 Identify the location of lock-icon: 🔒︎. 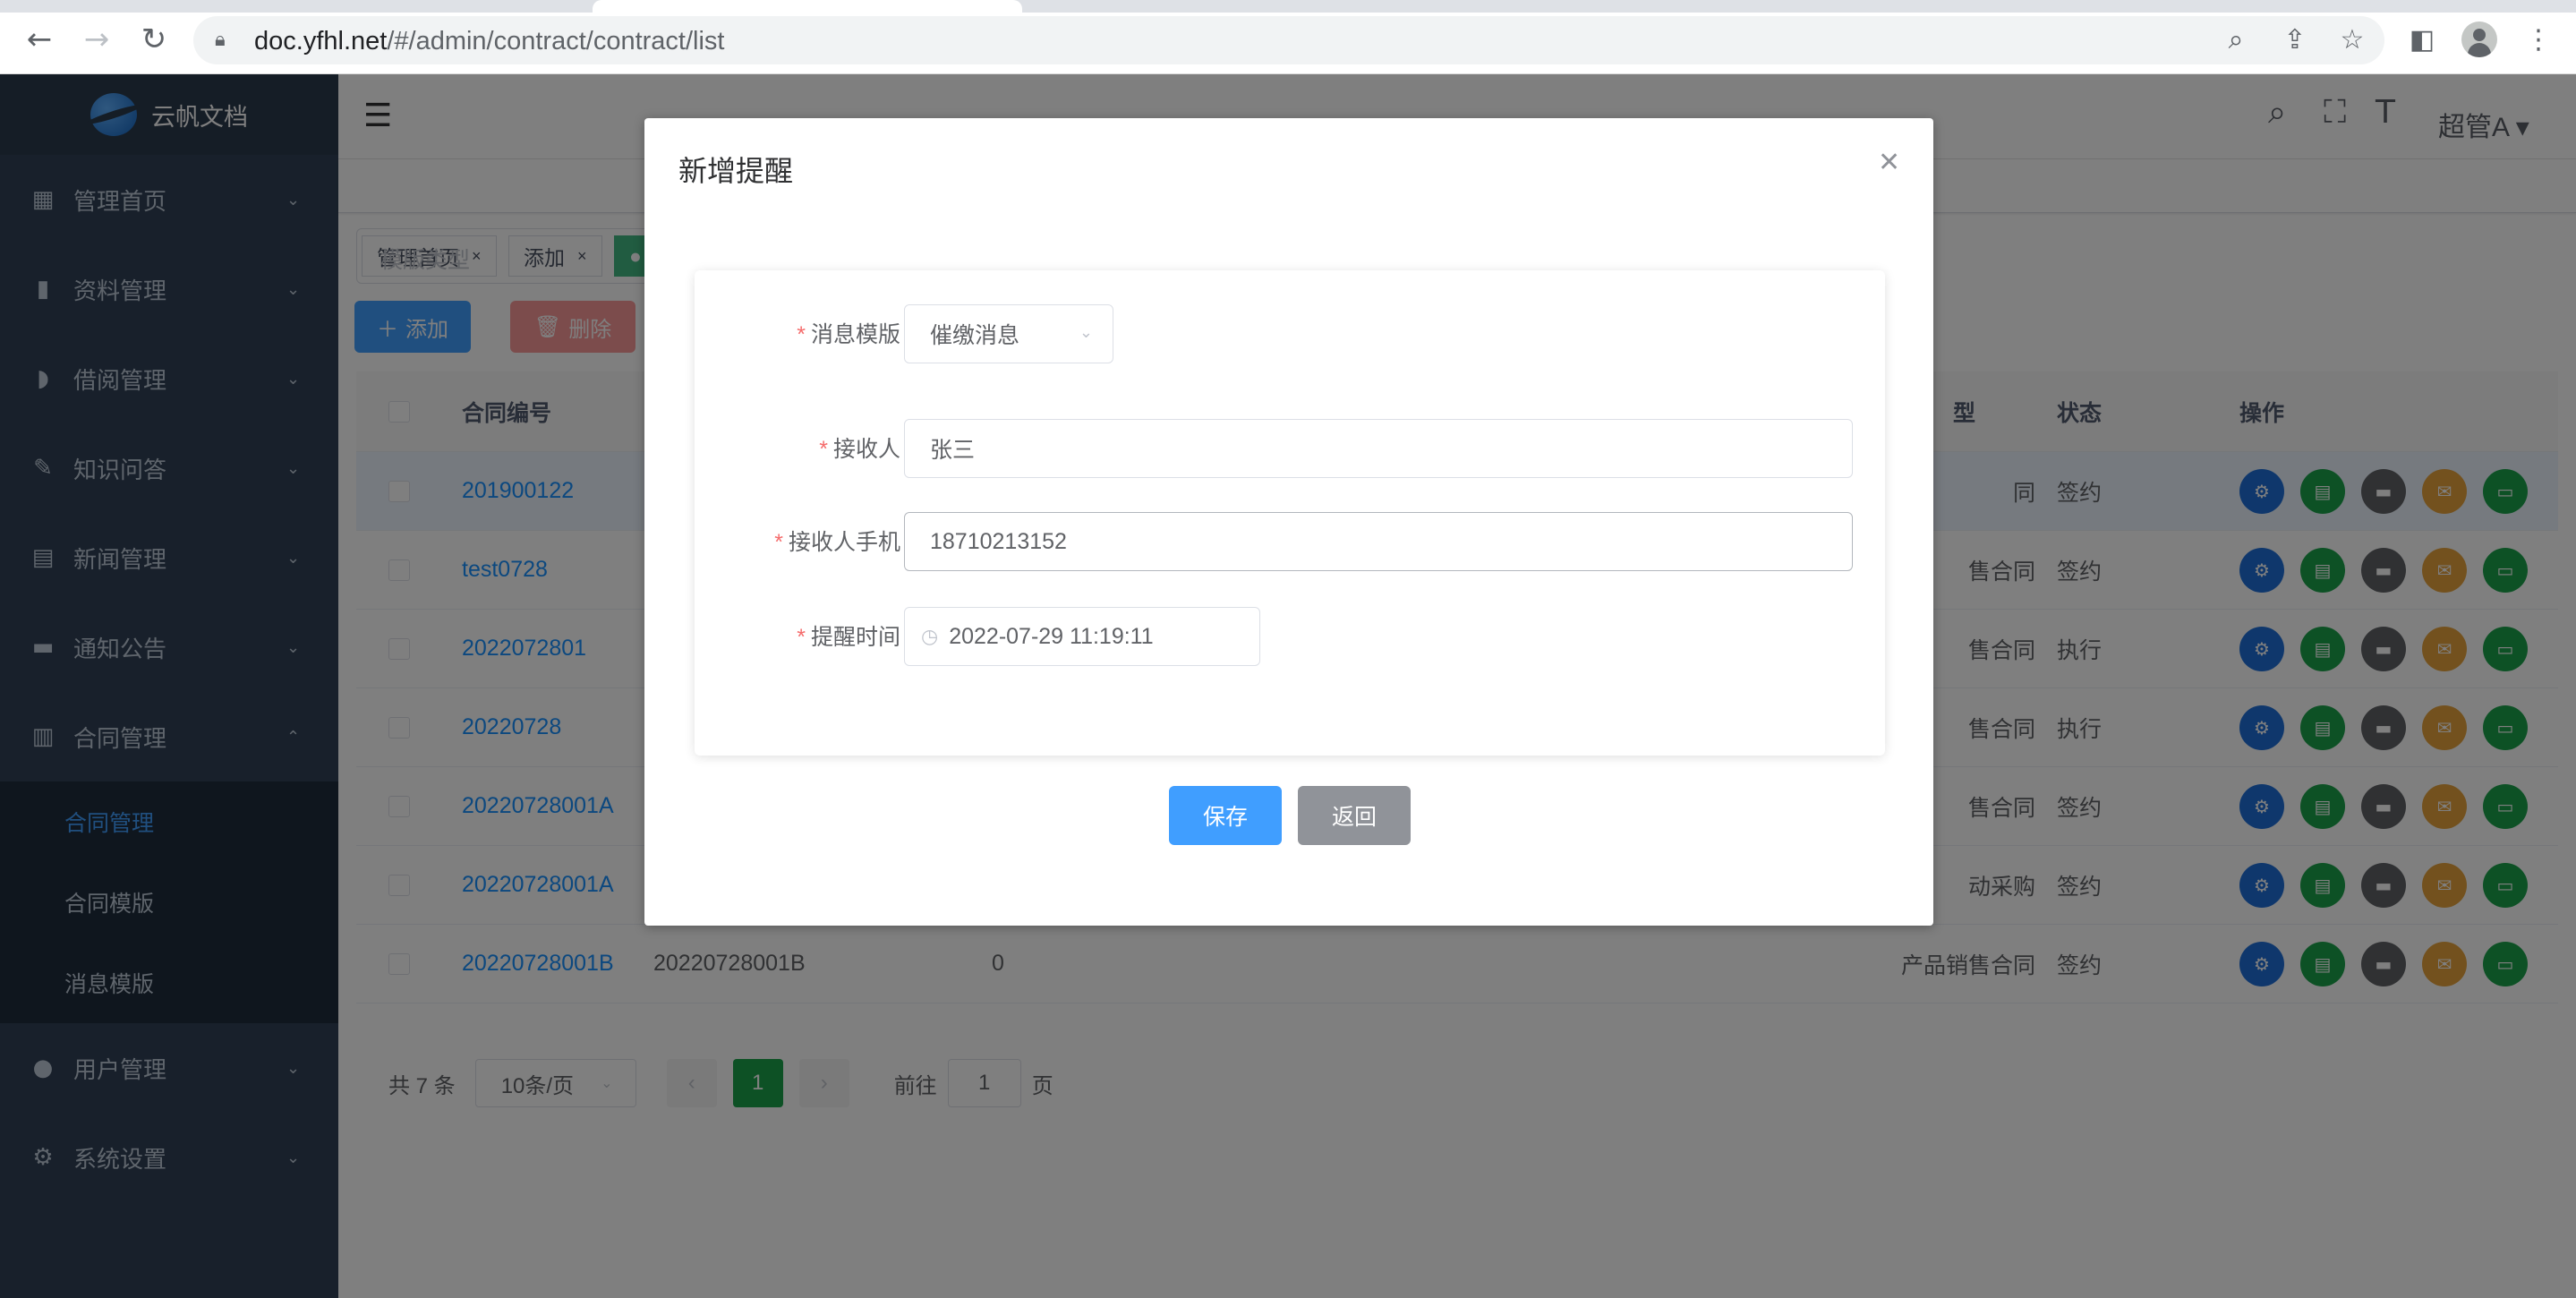
(220, 40).